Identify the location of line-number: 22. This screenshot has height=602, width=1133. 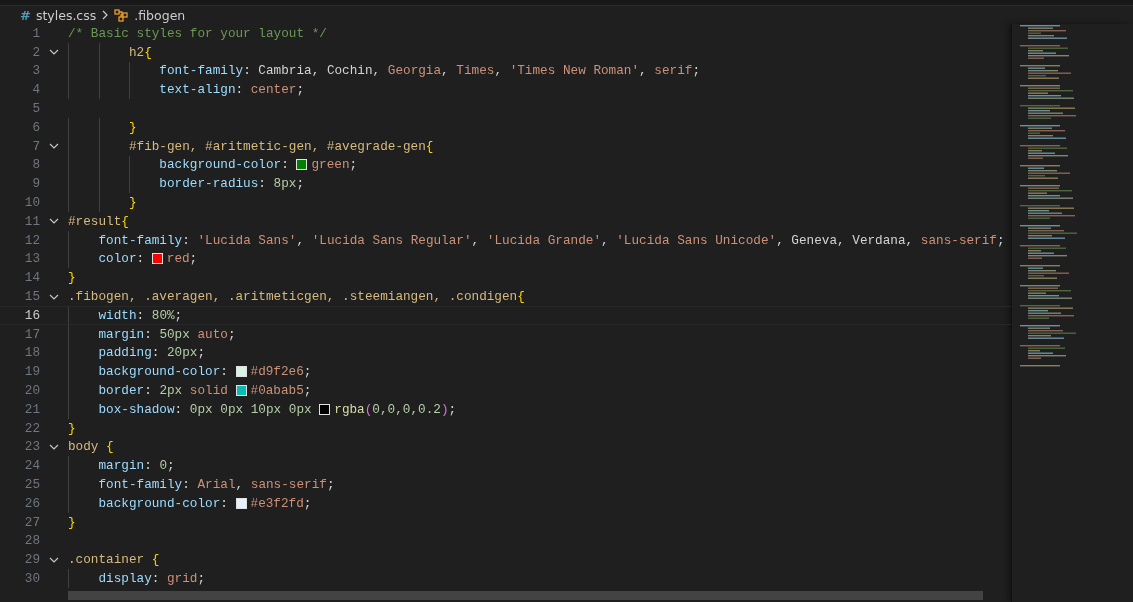
(31, 428).